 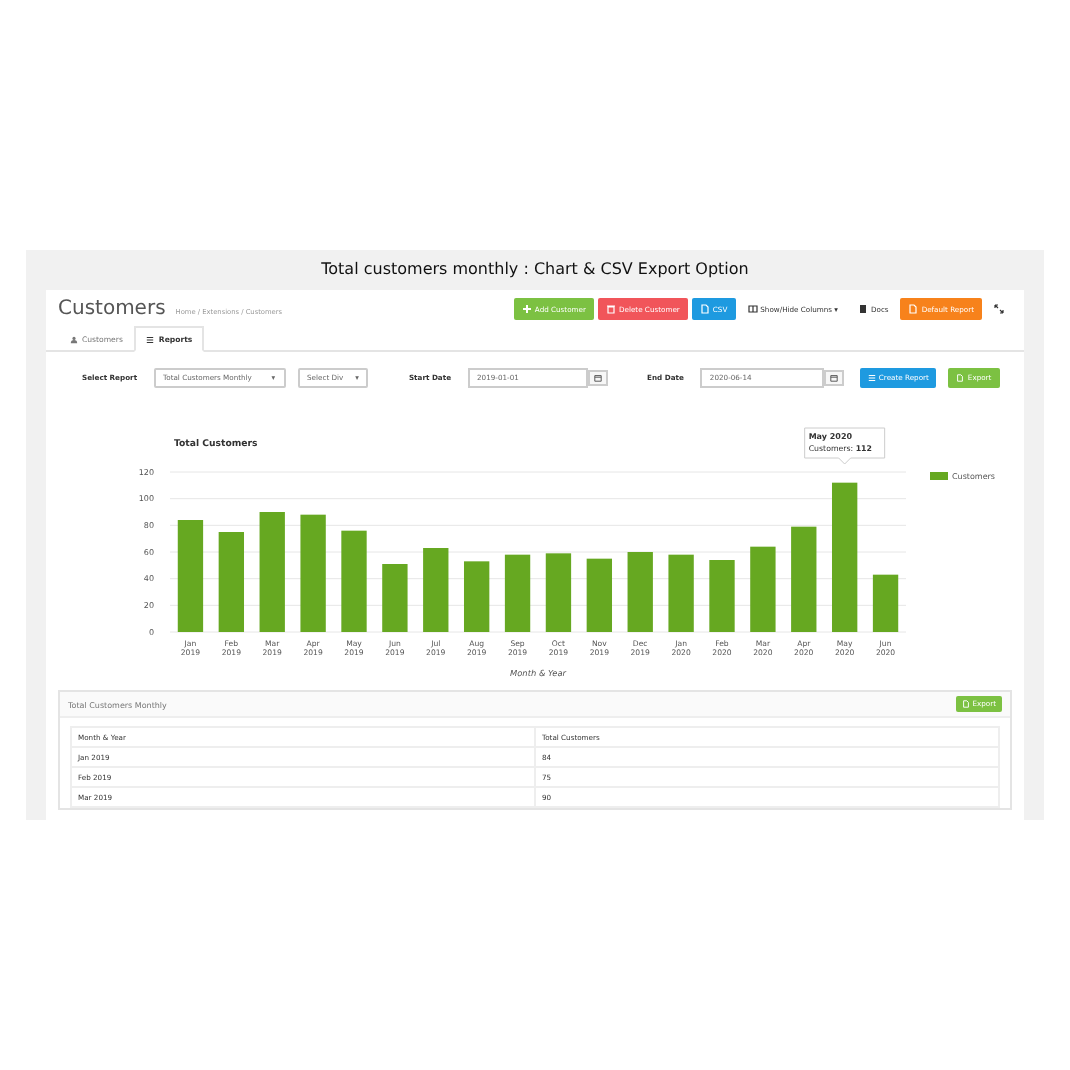 I want to click on legend-swatch, so click(x=939, y=476).